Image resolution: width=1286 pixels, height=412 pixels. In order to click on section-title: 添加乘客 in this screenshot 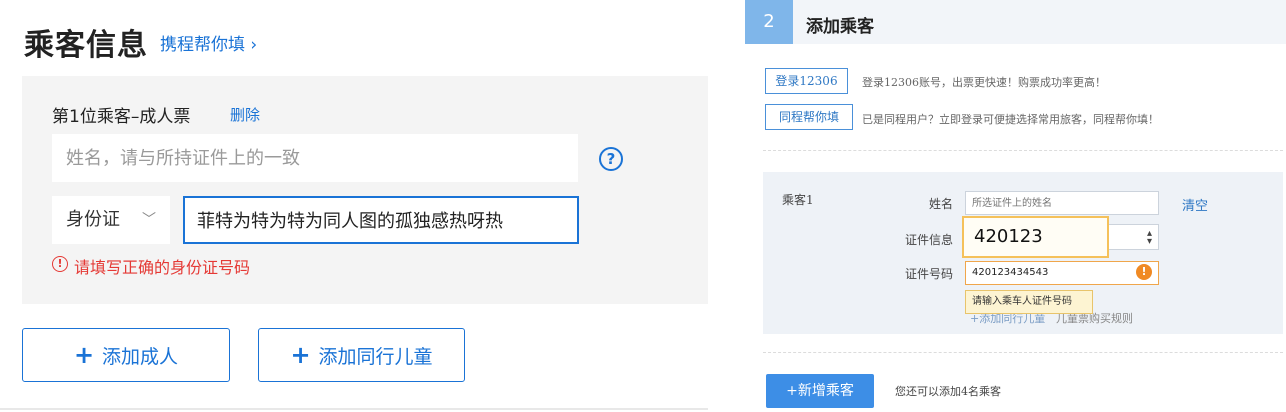, I will do `click(840, 27)`.